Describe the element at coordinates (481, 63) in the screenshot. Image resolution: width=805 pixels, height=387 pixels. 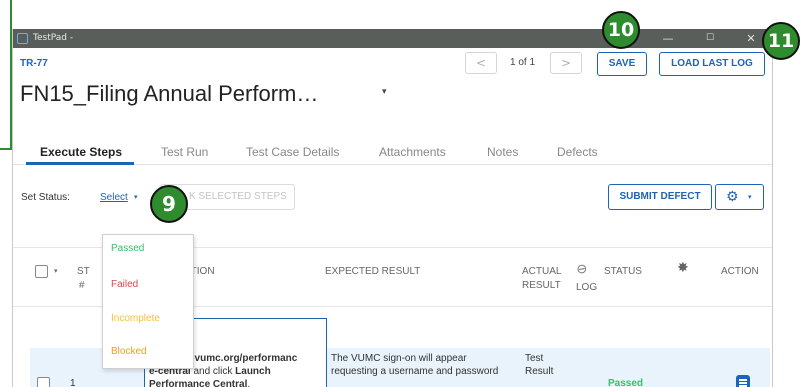
I see `previous-page-button: <` at that location.